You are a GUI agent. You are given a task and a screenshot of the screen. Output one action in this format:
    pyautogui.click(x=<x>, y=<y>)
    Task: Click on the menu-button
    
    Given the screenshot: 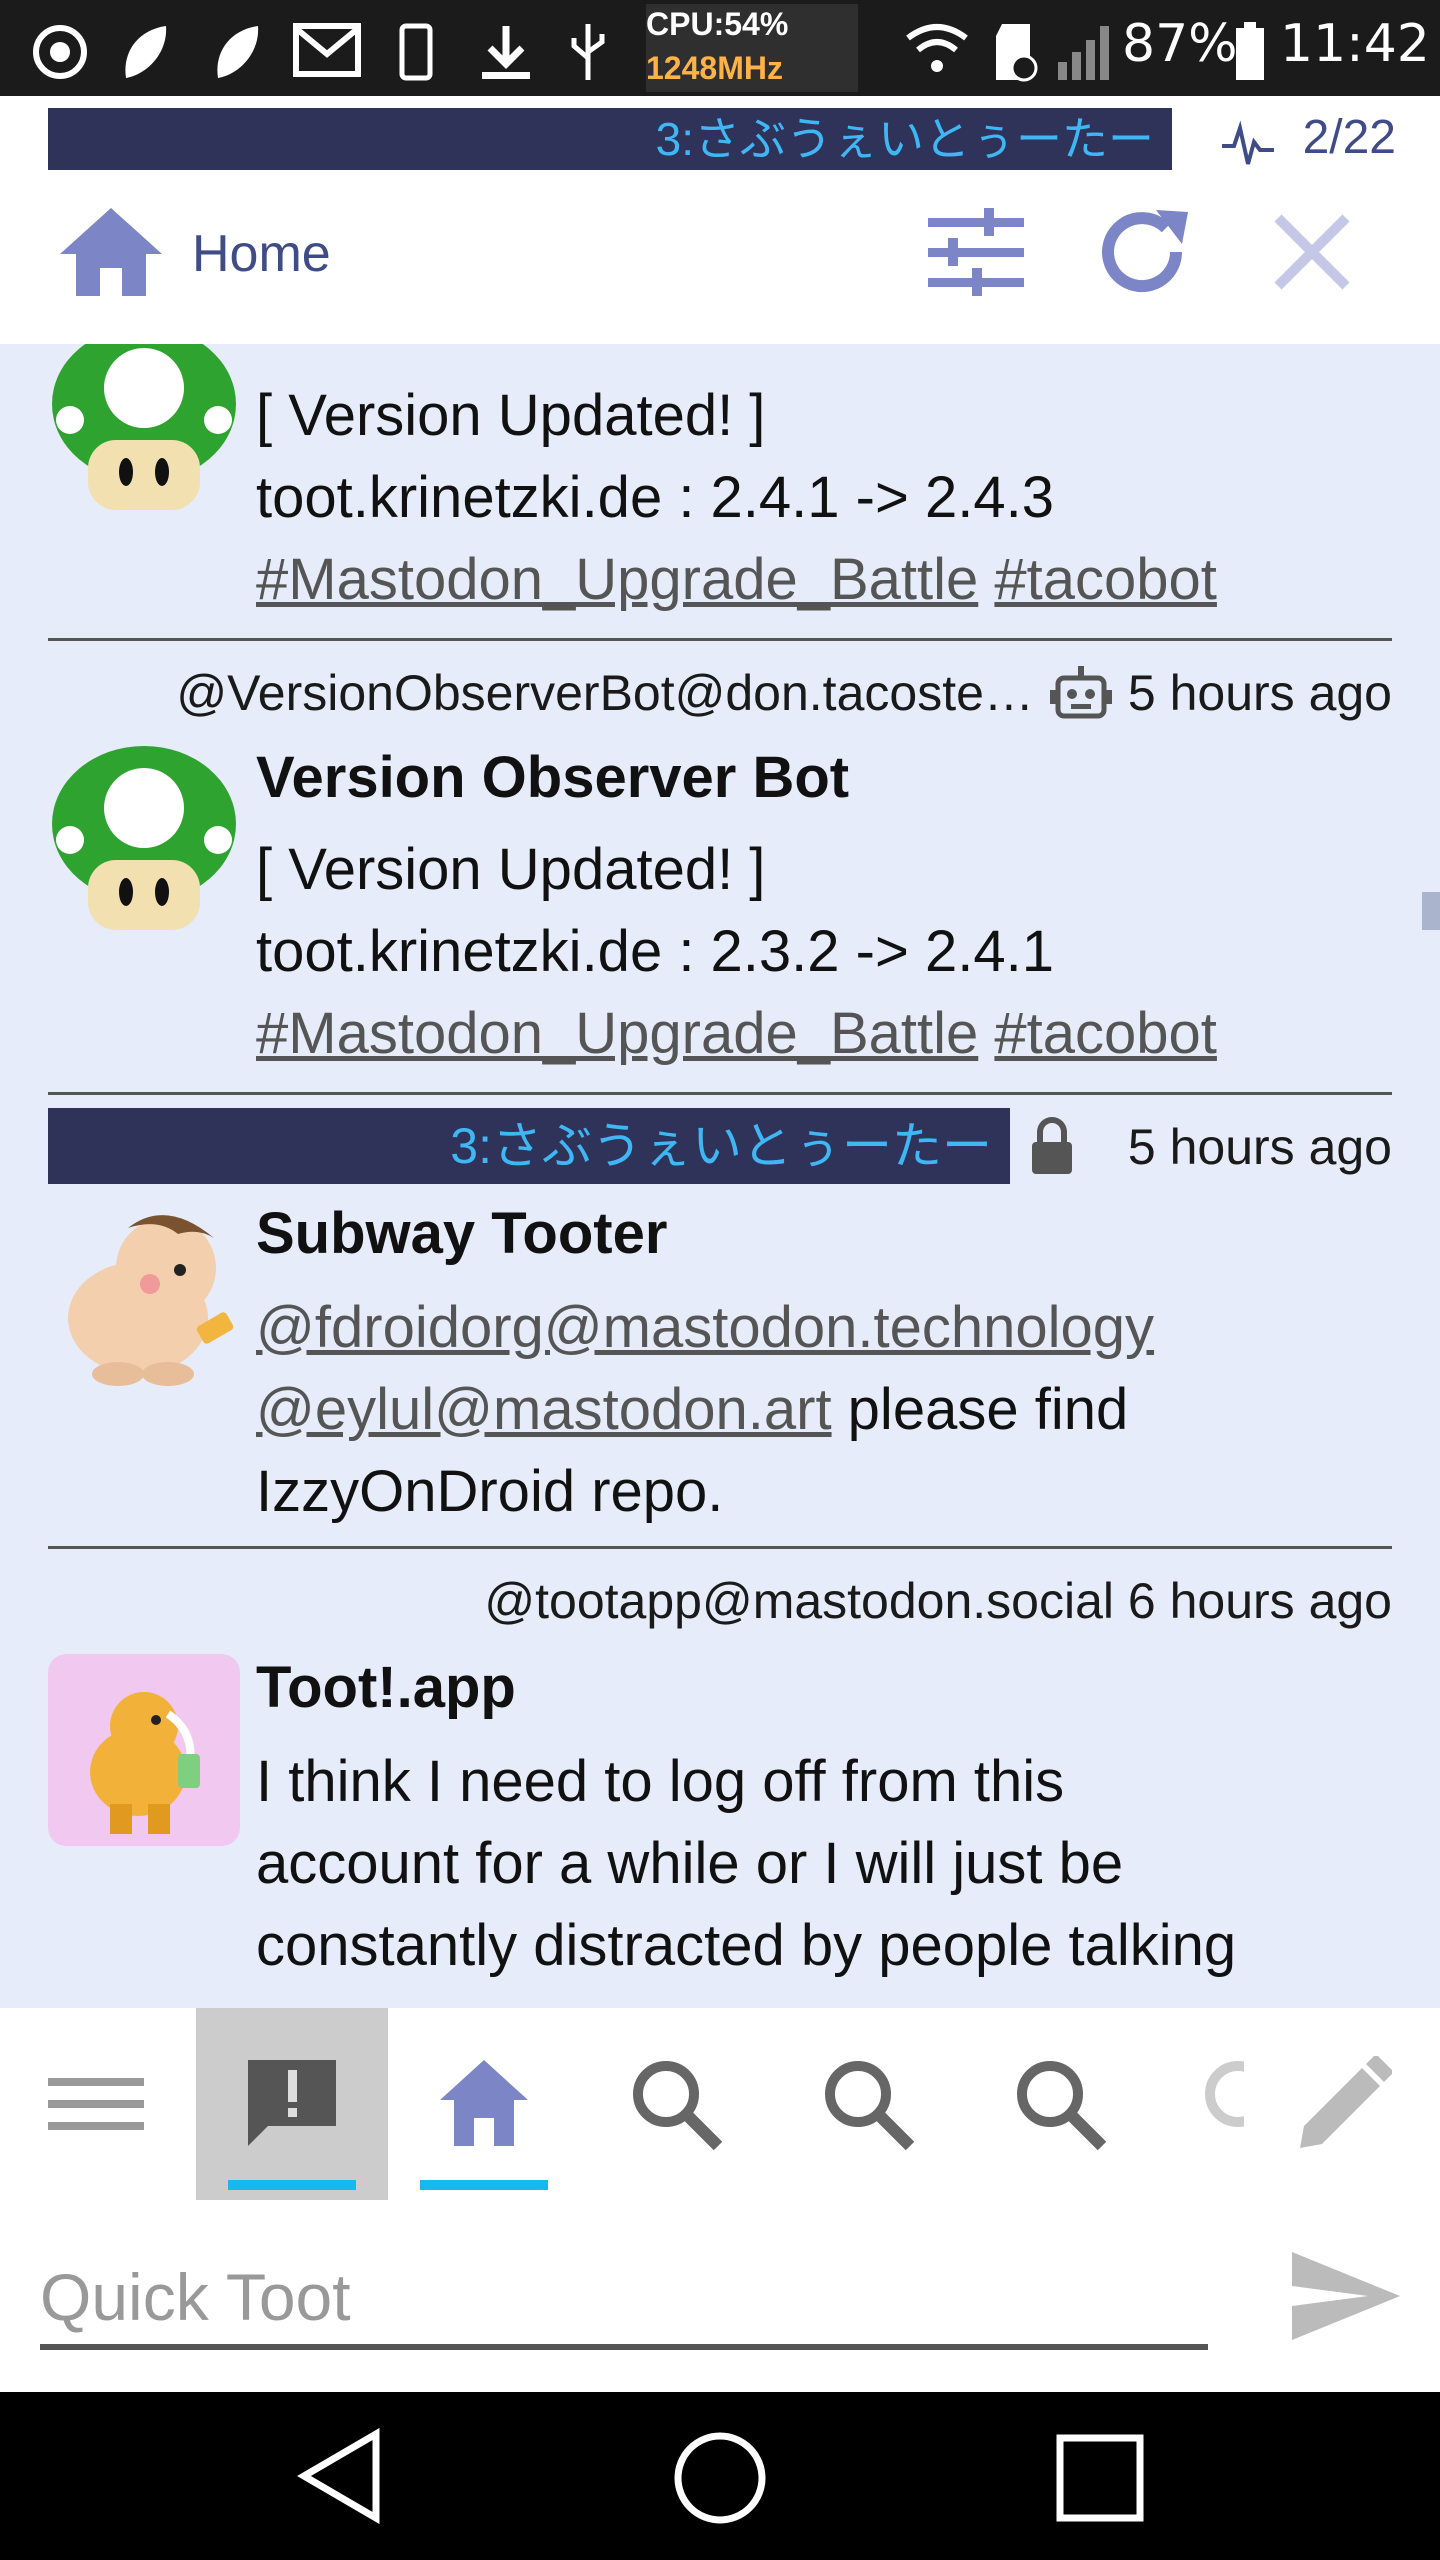 What is the action you would take?
    pyautogui.click(x=96, y=2104)
    